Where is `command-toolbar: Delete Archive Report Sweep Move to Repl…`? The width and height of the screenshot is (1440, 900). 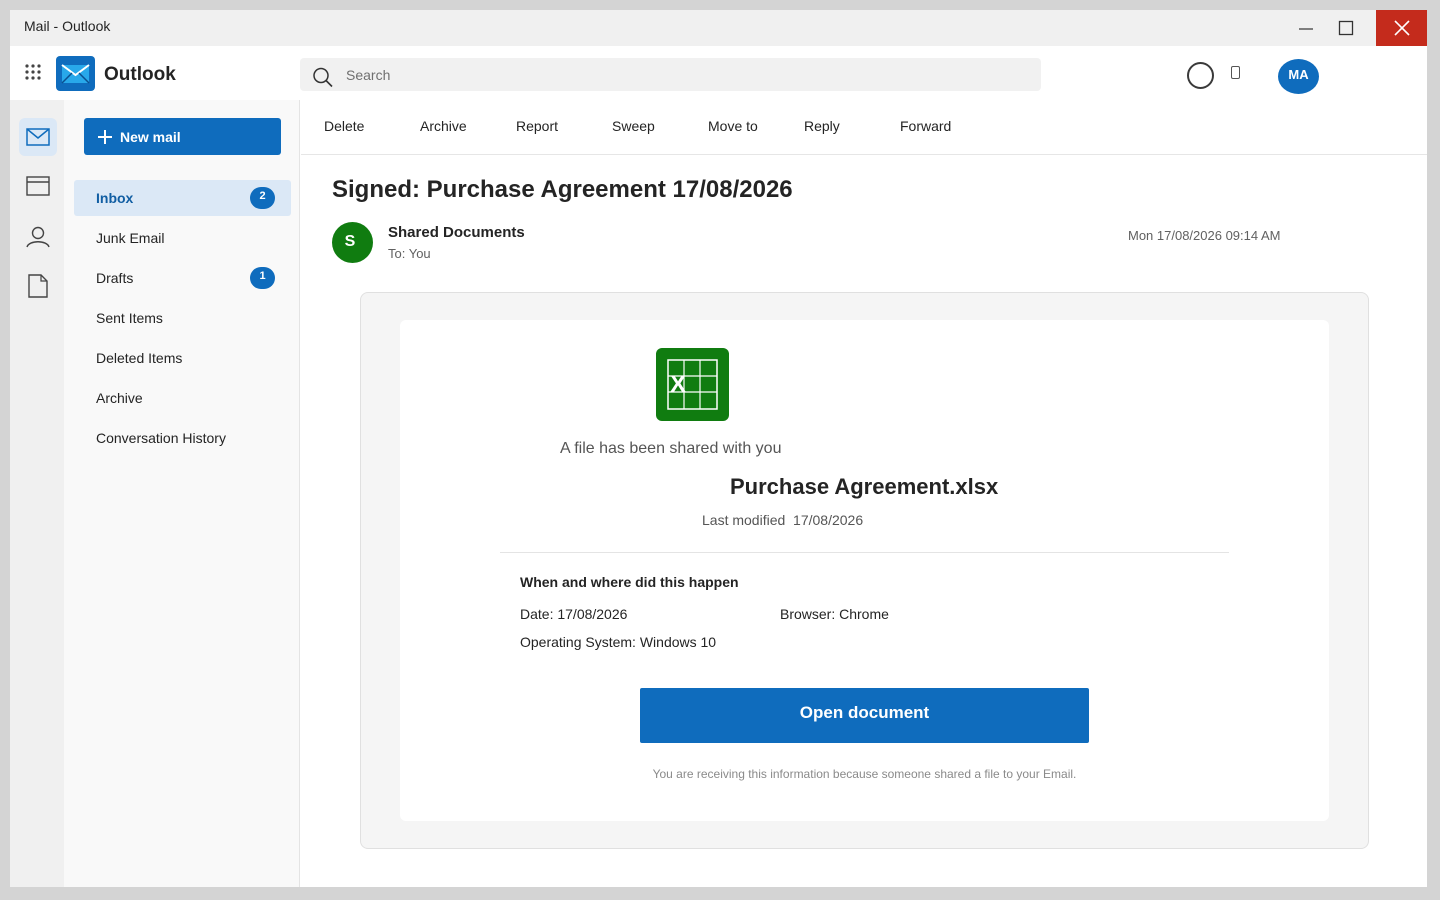
command-toolbar: Delete Archive Report Sweep Move to Repl… is located at coordinates (864, 127).